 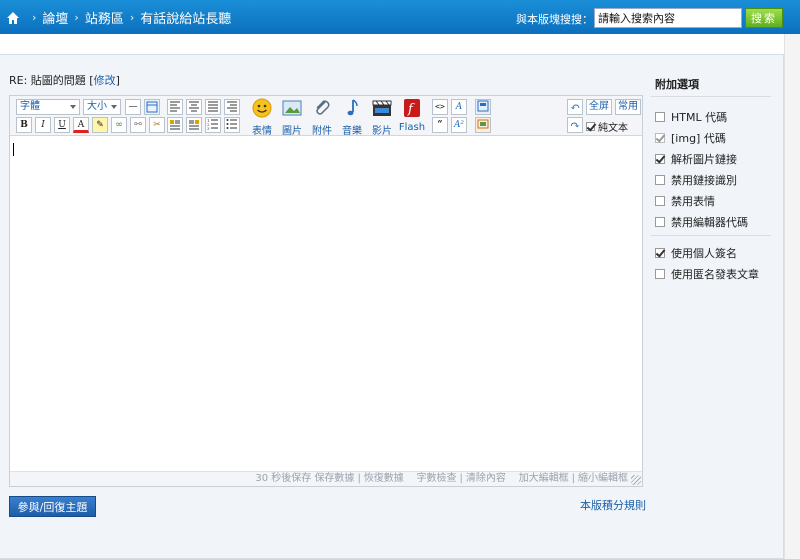 What do you see at coordinates (459, 125) in the screenshot?
I see `superscript-icon: A²` at bounding box center [459, 125].